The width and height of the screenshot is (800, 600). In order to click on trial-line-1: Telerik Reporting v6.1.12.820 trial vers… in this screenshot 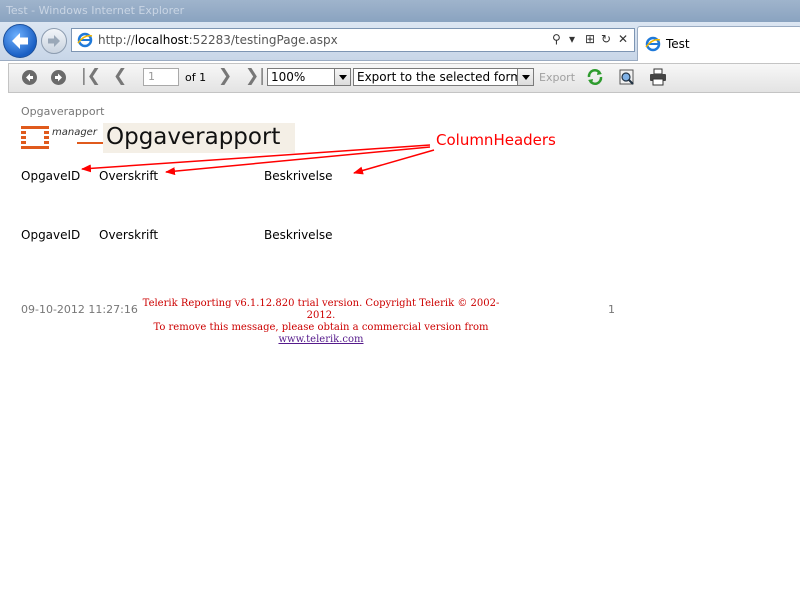, I will do `click(321, 309)`.